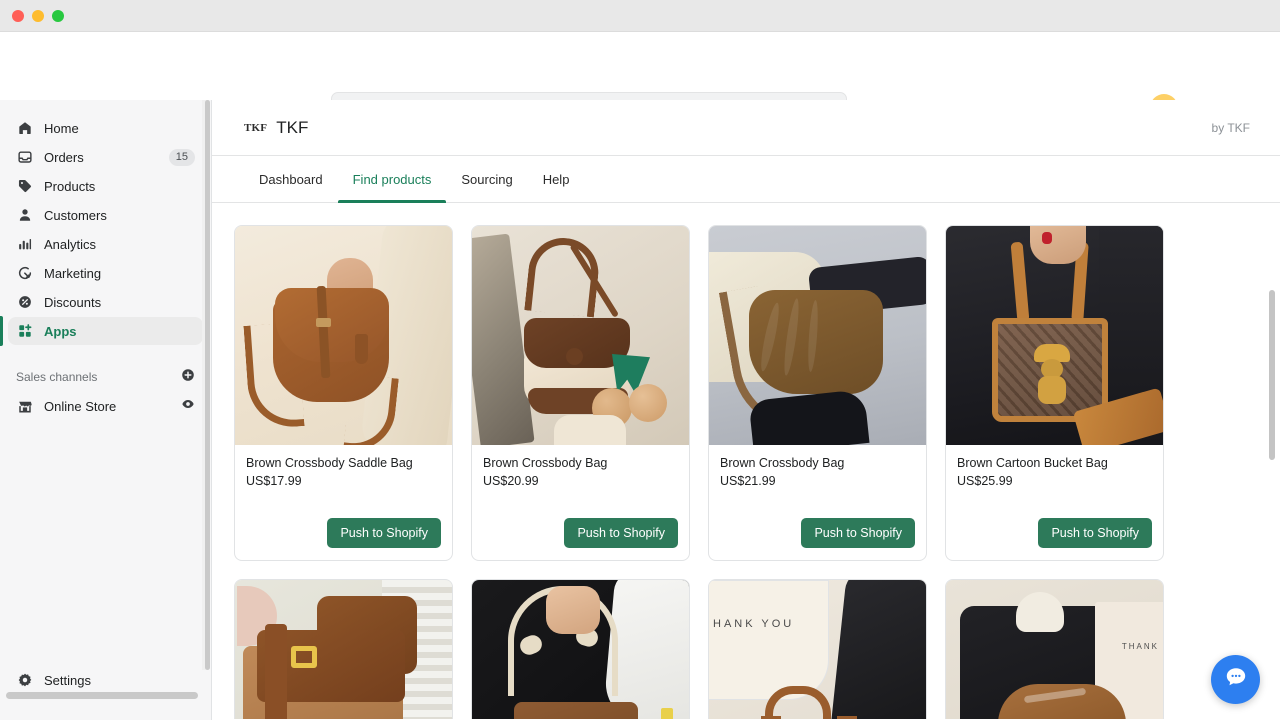 This screenshot has width=1280, height=720. What do you see at coordinates (207, 385) in the screenshot?
I see `sidebar-vertical-scrollbar-thumb` at bounding box center [207, 385].